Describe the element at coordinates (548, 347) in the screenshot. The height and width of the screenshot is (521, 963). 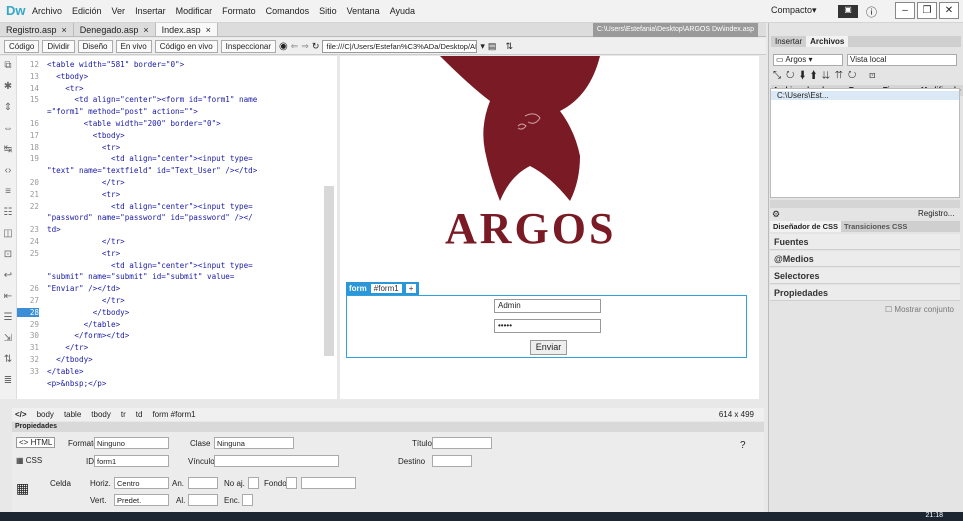
I see `submit-button: Enviar` at that location.